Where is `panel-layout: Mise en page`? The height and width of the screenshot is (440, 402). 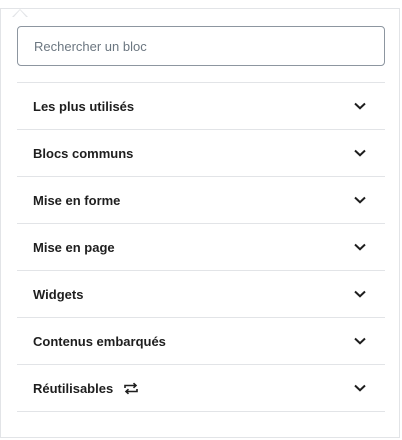 panel-layout: Mise en page is located at coordinates (201, 247).